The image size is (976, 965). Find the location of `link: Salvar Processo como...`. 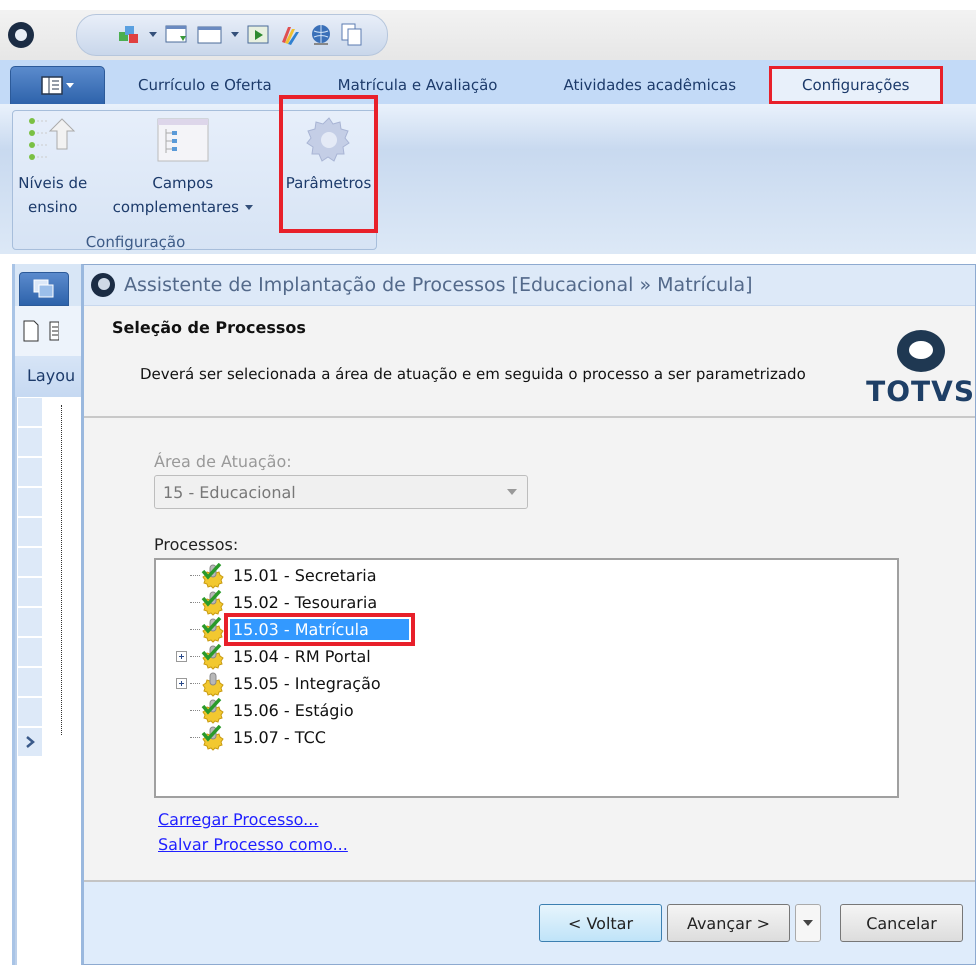

link: Salvar Processo como... is located at coordinates (253, 844).